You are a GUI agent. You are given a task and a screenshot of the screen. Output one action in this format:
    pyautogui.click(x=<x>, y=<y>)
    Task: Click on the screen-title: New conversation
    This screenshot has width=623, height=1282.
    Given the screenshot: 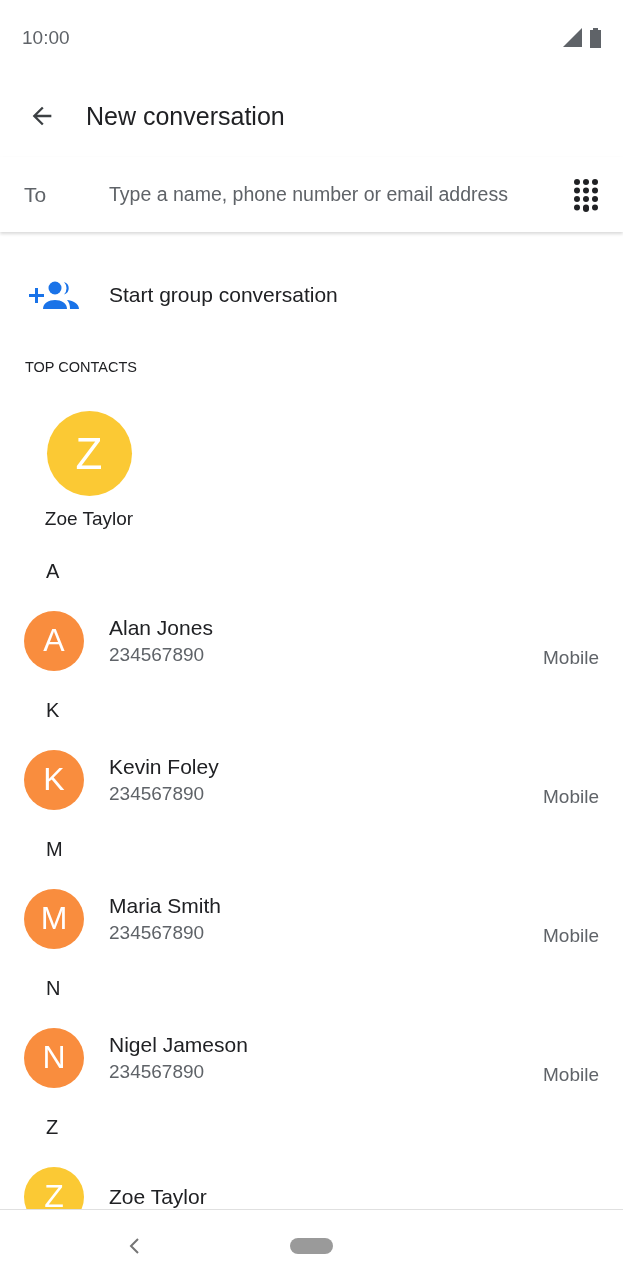 What is the action you would take?
    pyautogui.click(x=185, y=116)
    